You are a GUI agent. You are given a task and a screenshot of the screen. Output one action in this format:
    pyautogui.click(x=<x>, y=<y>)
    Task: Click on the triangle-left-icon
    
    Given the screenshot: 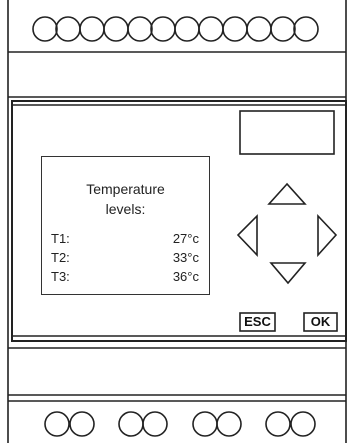 What is the action you would take?
    pyautogui.click(x=247, y=236)
    